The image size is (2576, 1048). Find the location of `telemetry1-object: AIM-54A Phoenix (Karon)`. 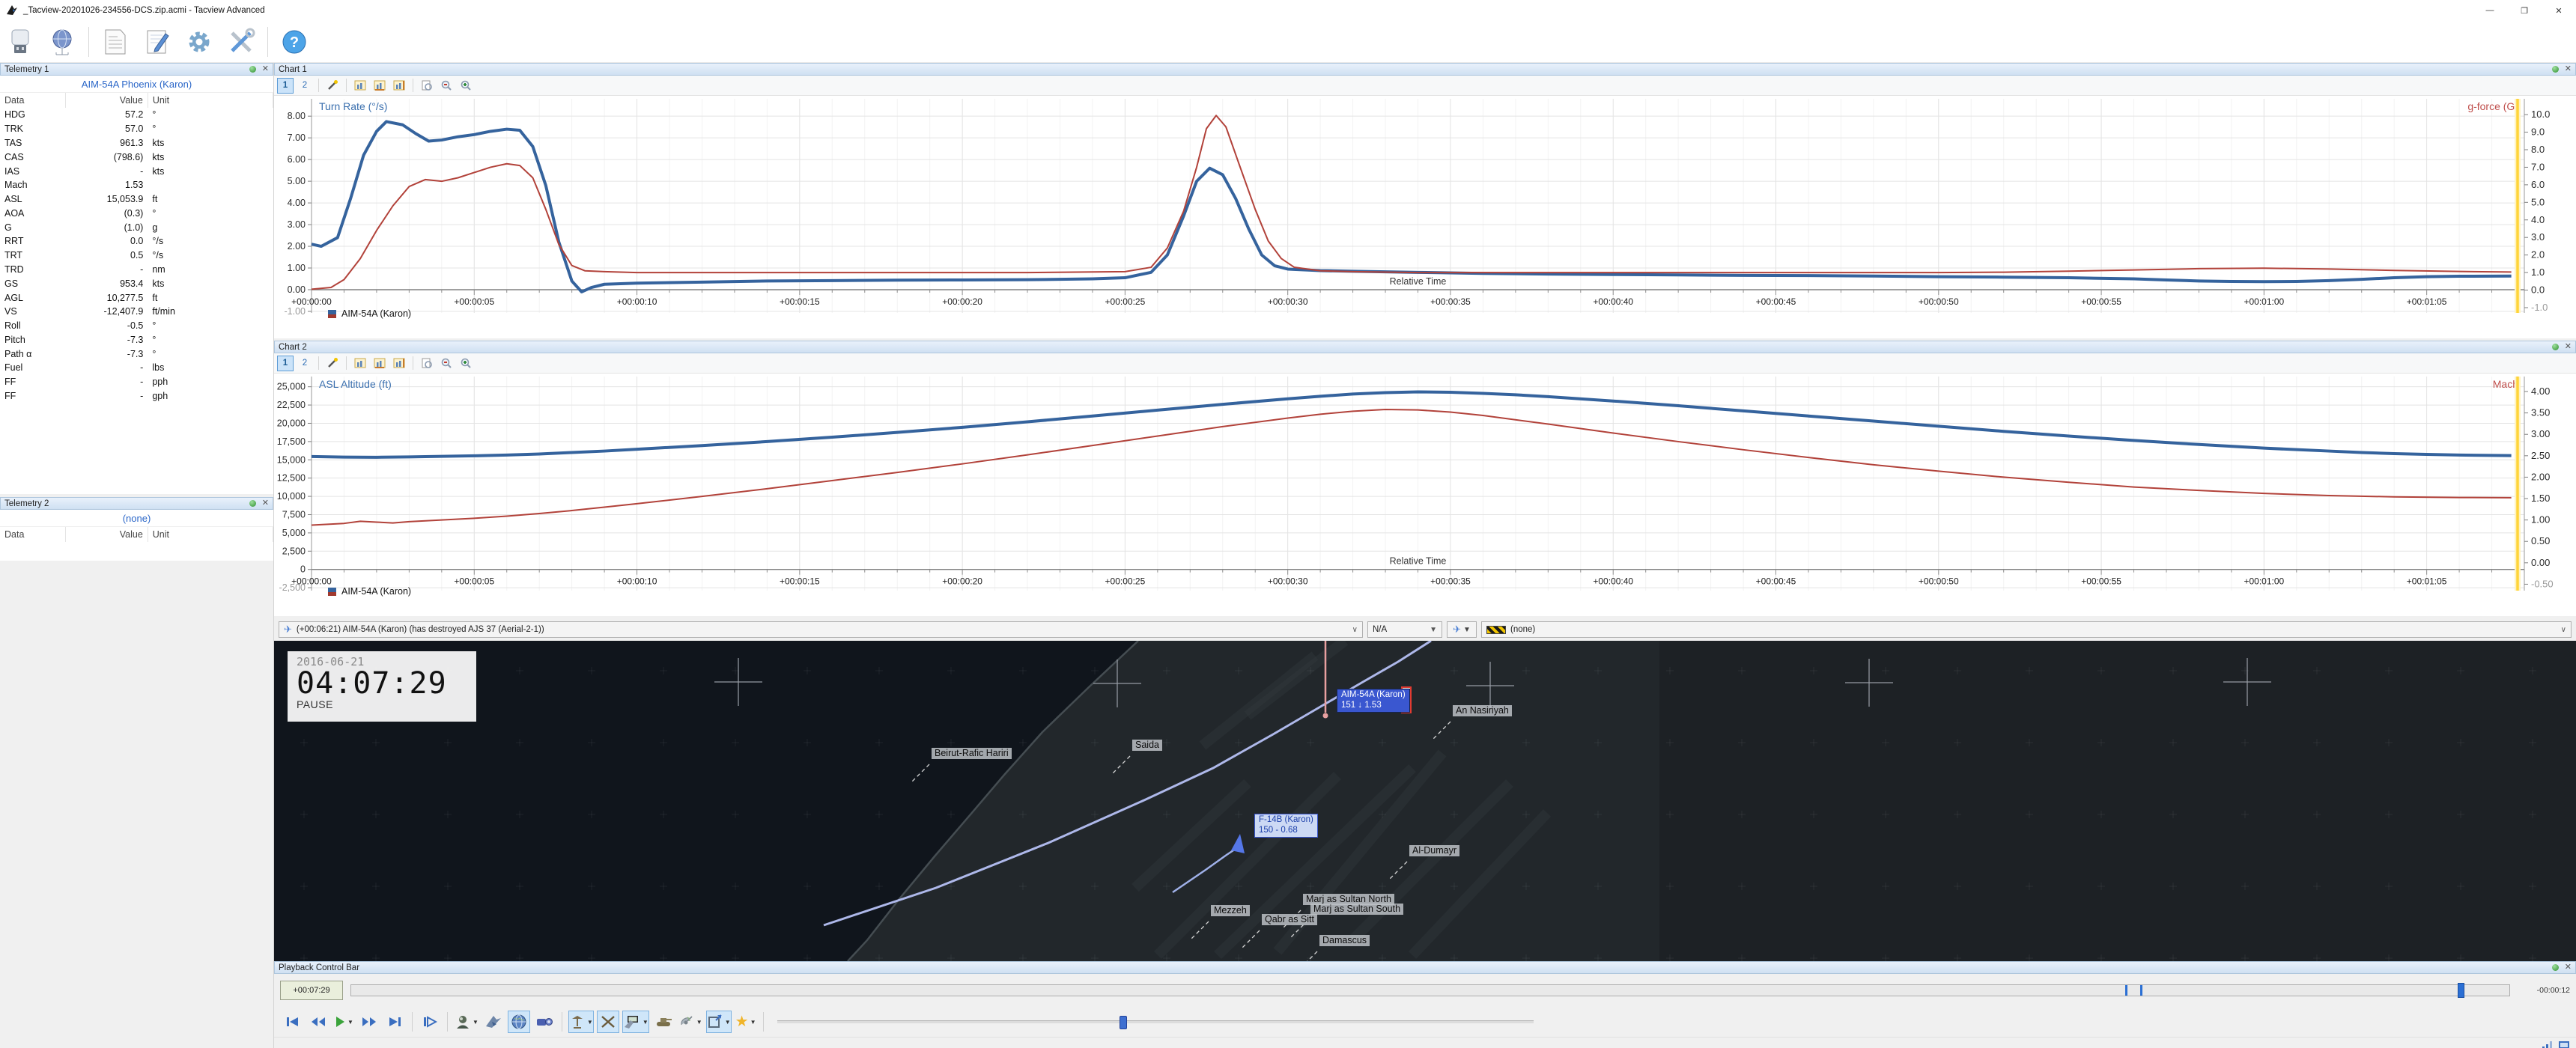

telemetry1-object: AIM-54A Phoenix (Karon) is located at coordinates (136, 84).